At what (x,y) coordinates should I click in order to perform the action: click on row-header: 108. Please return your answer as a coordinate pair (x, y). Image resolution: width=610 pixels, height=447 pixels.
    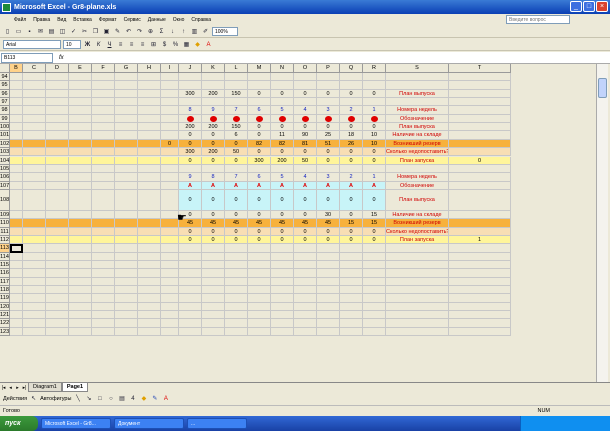
    Looking at the image, I should click on (5, 200).